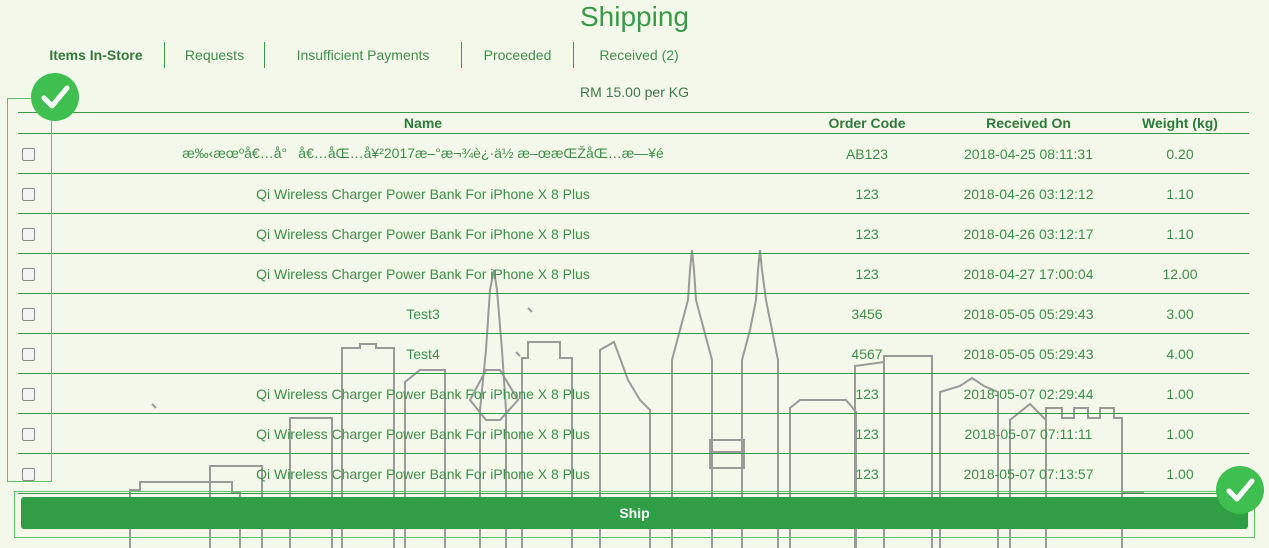 The image size is (1269, 548). What do you see at coordinates (634, 513) in the screenshot?
I see `ship-button: Ship` at bounding box center [634, 513].